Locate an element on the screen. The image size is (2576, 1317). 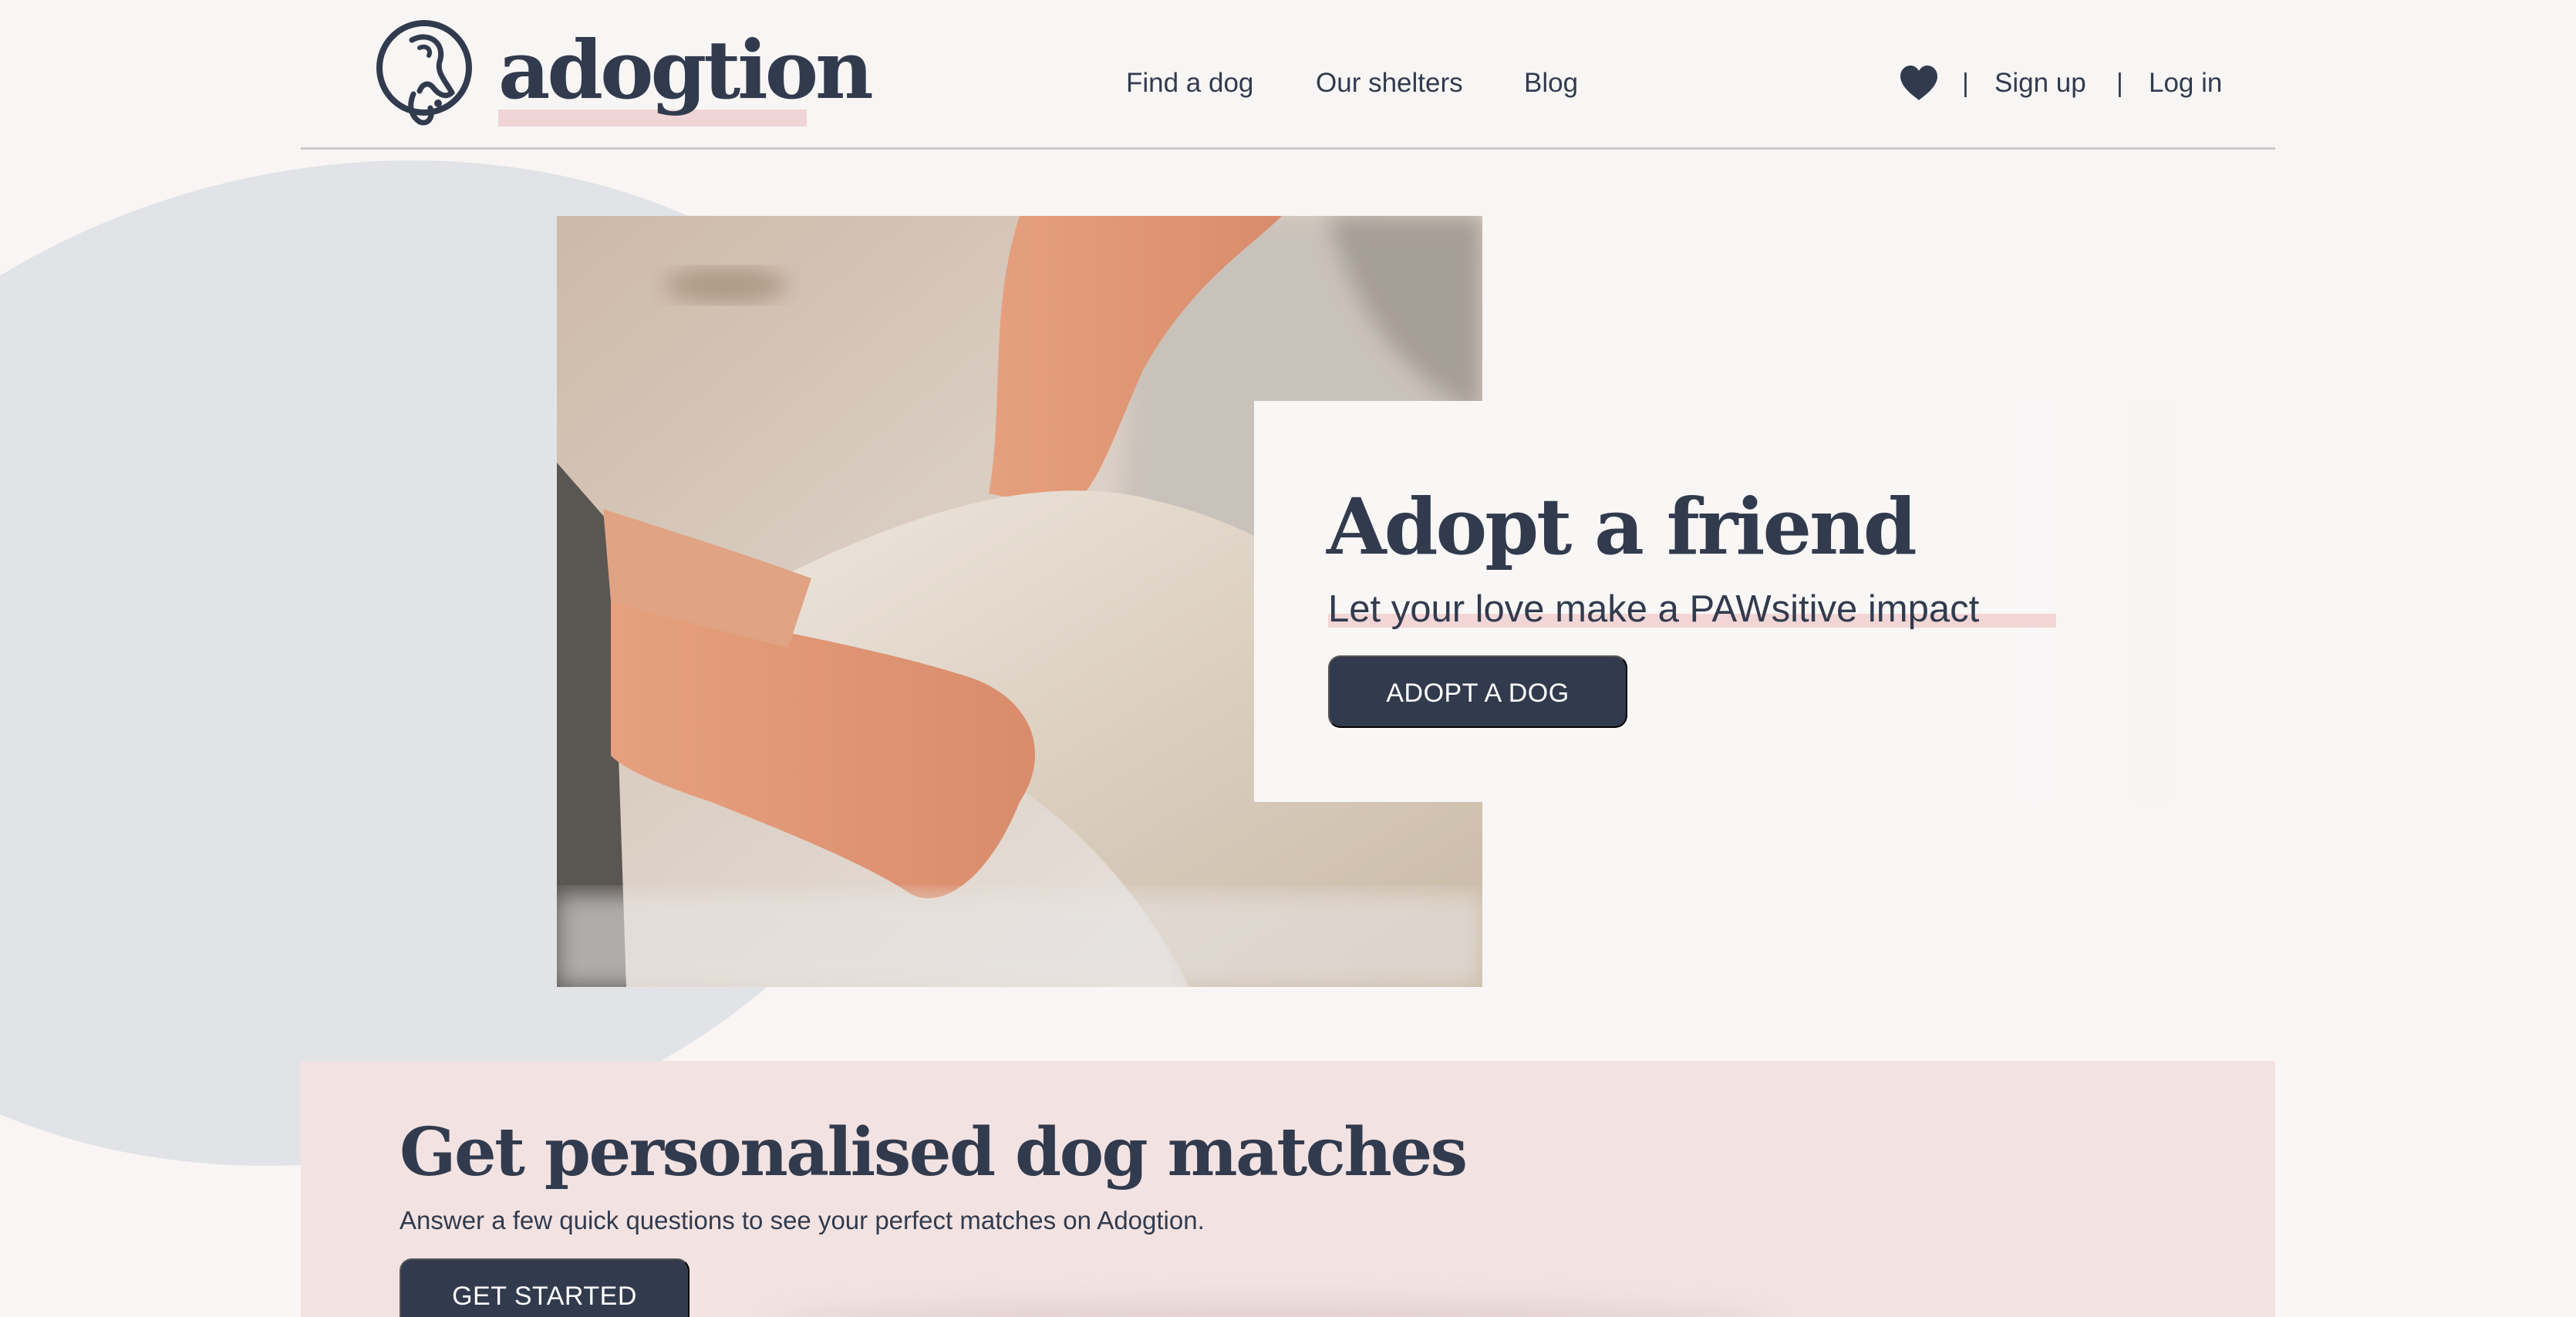
sign-up-link: Sign up is located at coordinates (2040, 83).